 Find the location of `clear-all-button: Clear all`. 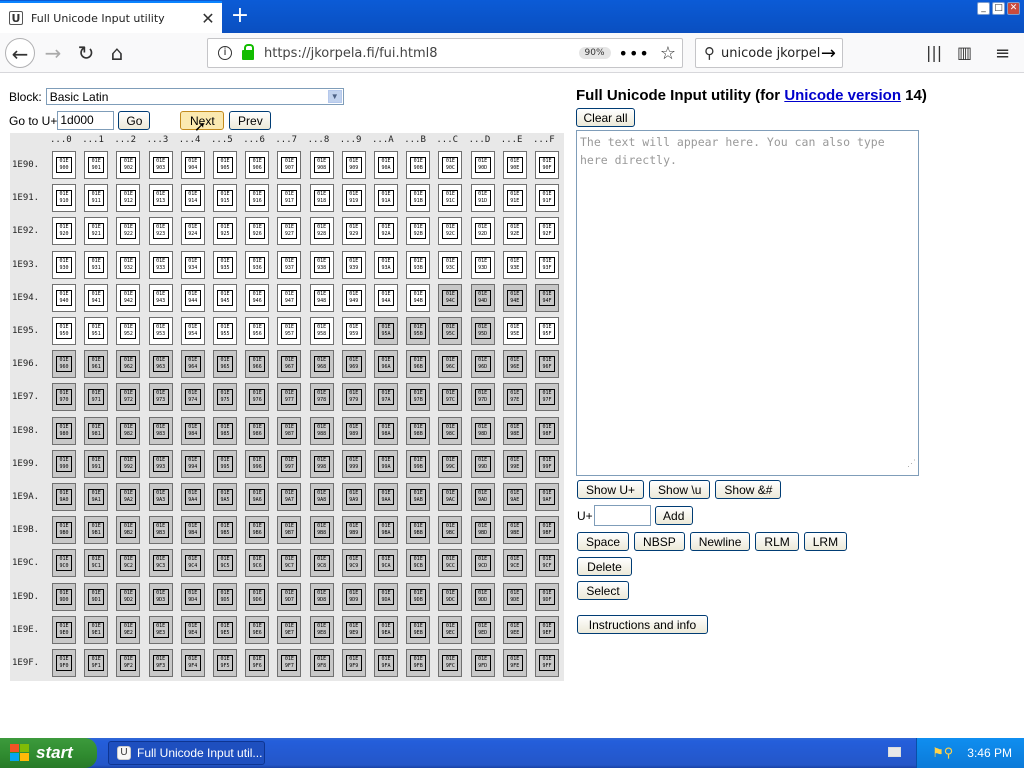

clear-all-button: Clear all is located at coordinates (605, 117).